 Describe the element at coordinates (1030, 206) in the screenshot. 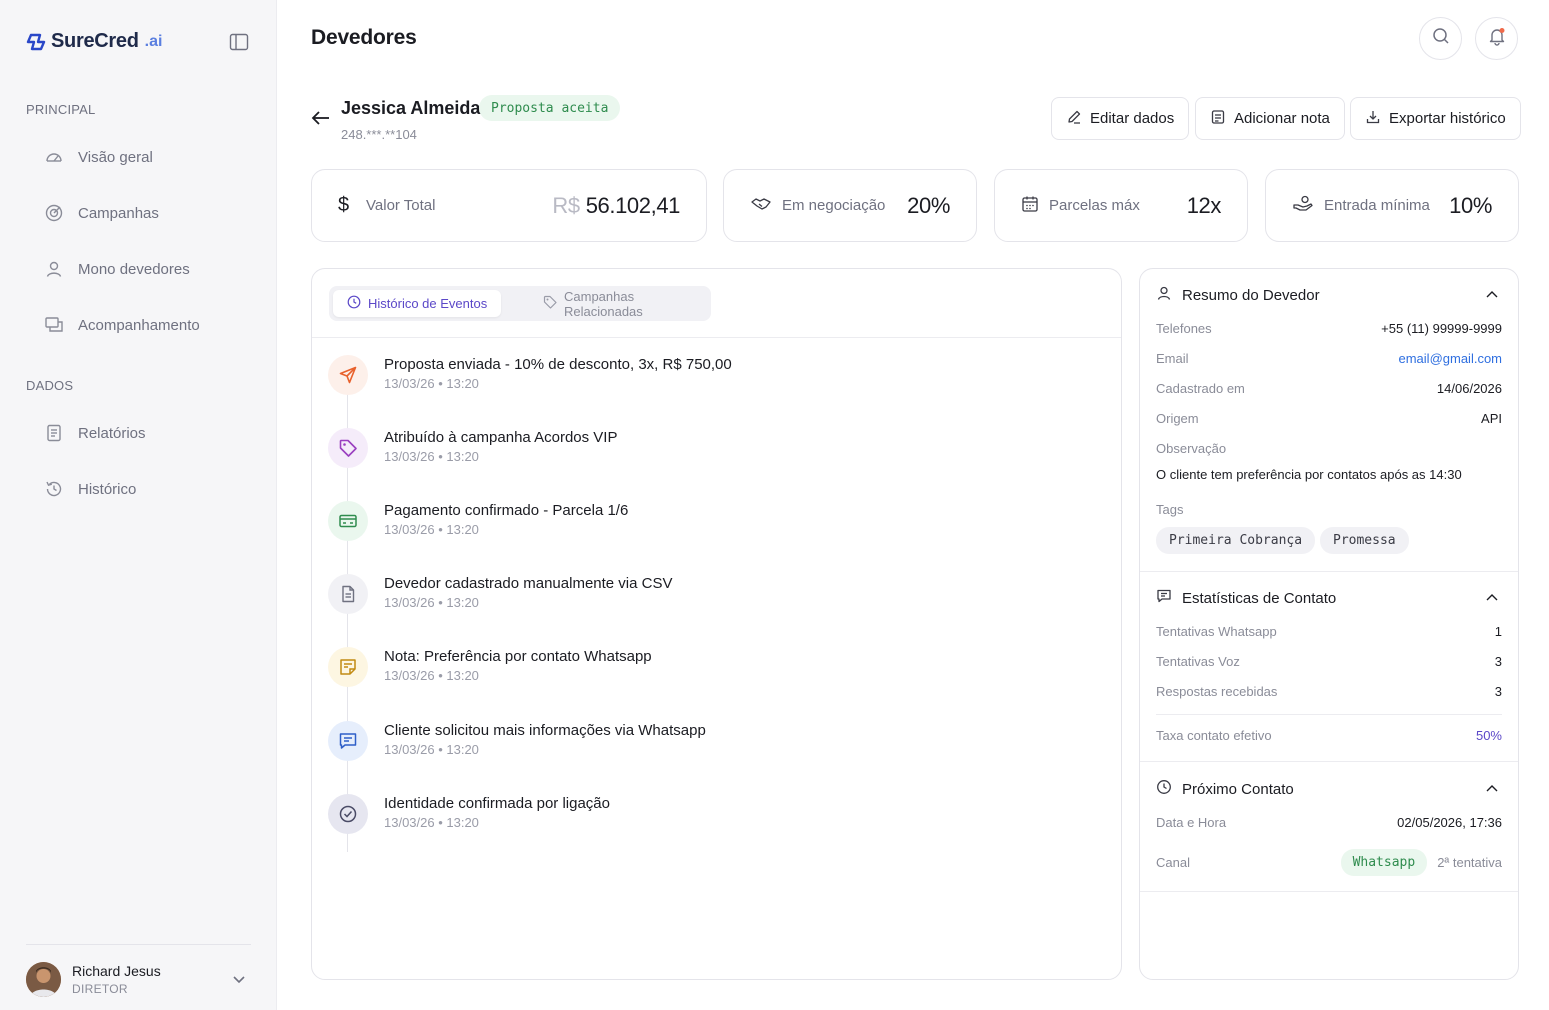

I see `calendar-icon` at that location.